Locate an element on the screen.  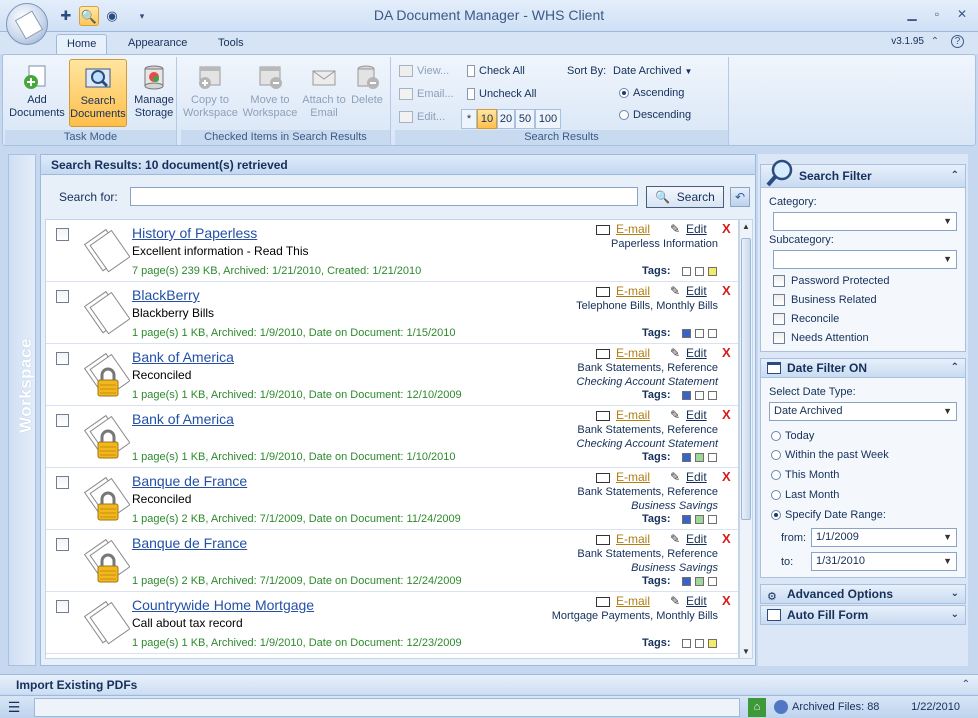
workspace-panel: Workspace is located at coordinates (22, 410).